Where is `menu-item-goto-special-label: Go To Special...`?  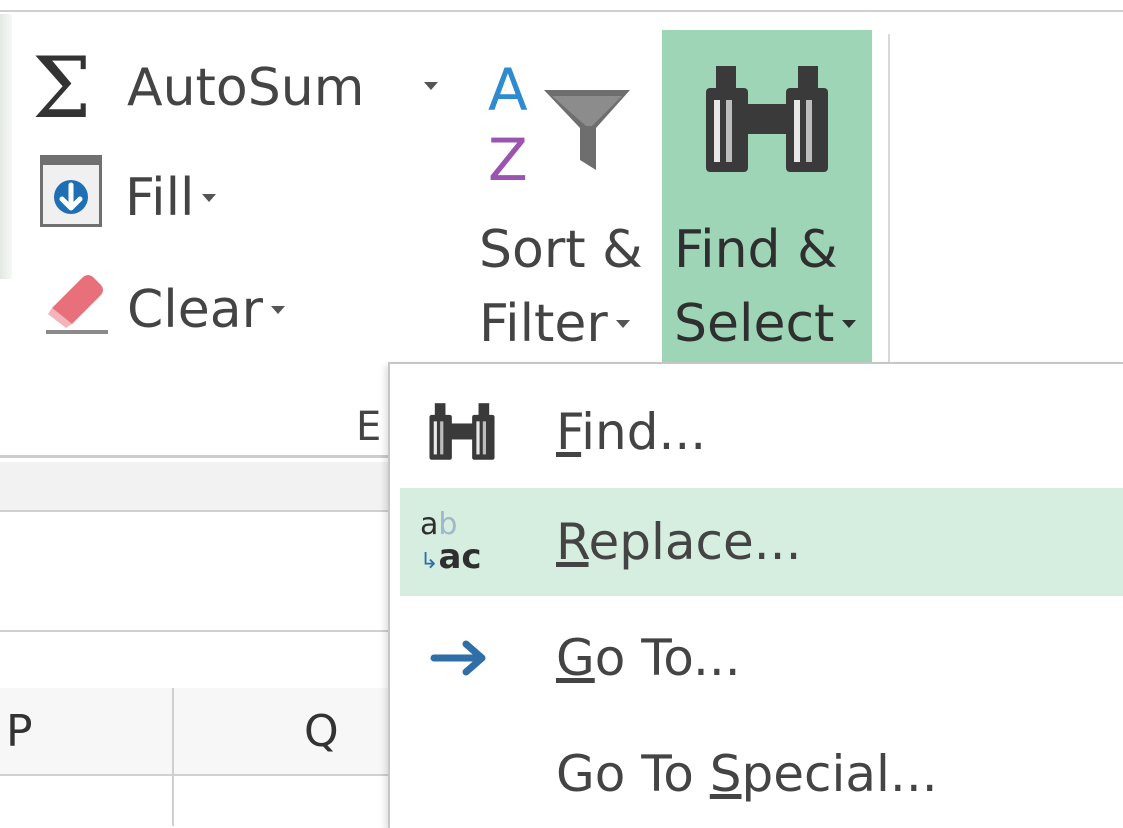
menu-item-goto-special-label: Go To Special... is located at coordinates (747, 774).